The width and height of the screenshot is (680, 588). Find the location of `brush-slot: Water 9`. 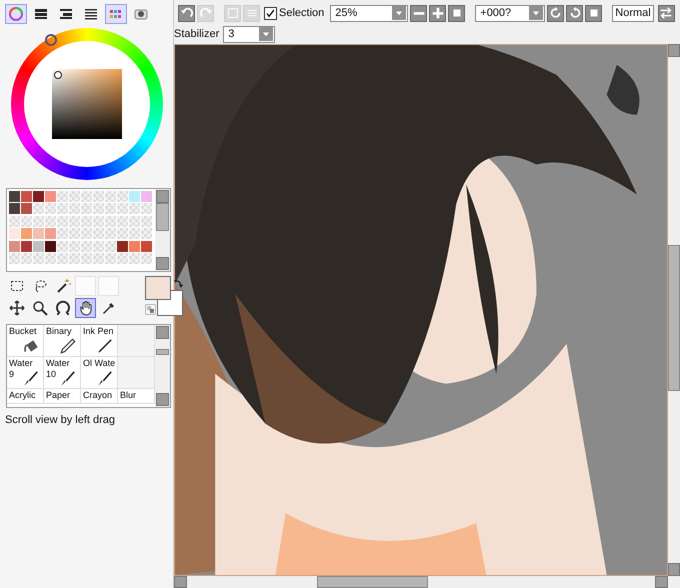

brush-slot: Water 9 is located at coordinates (25, 373).